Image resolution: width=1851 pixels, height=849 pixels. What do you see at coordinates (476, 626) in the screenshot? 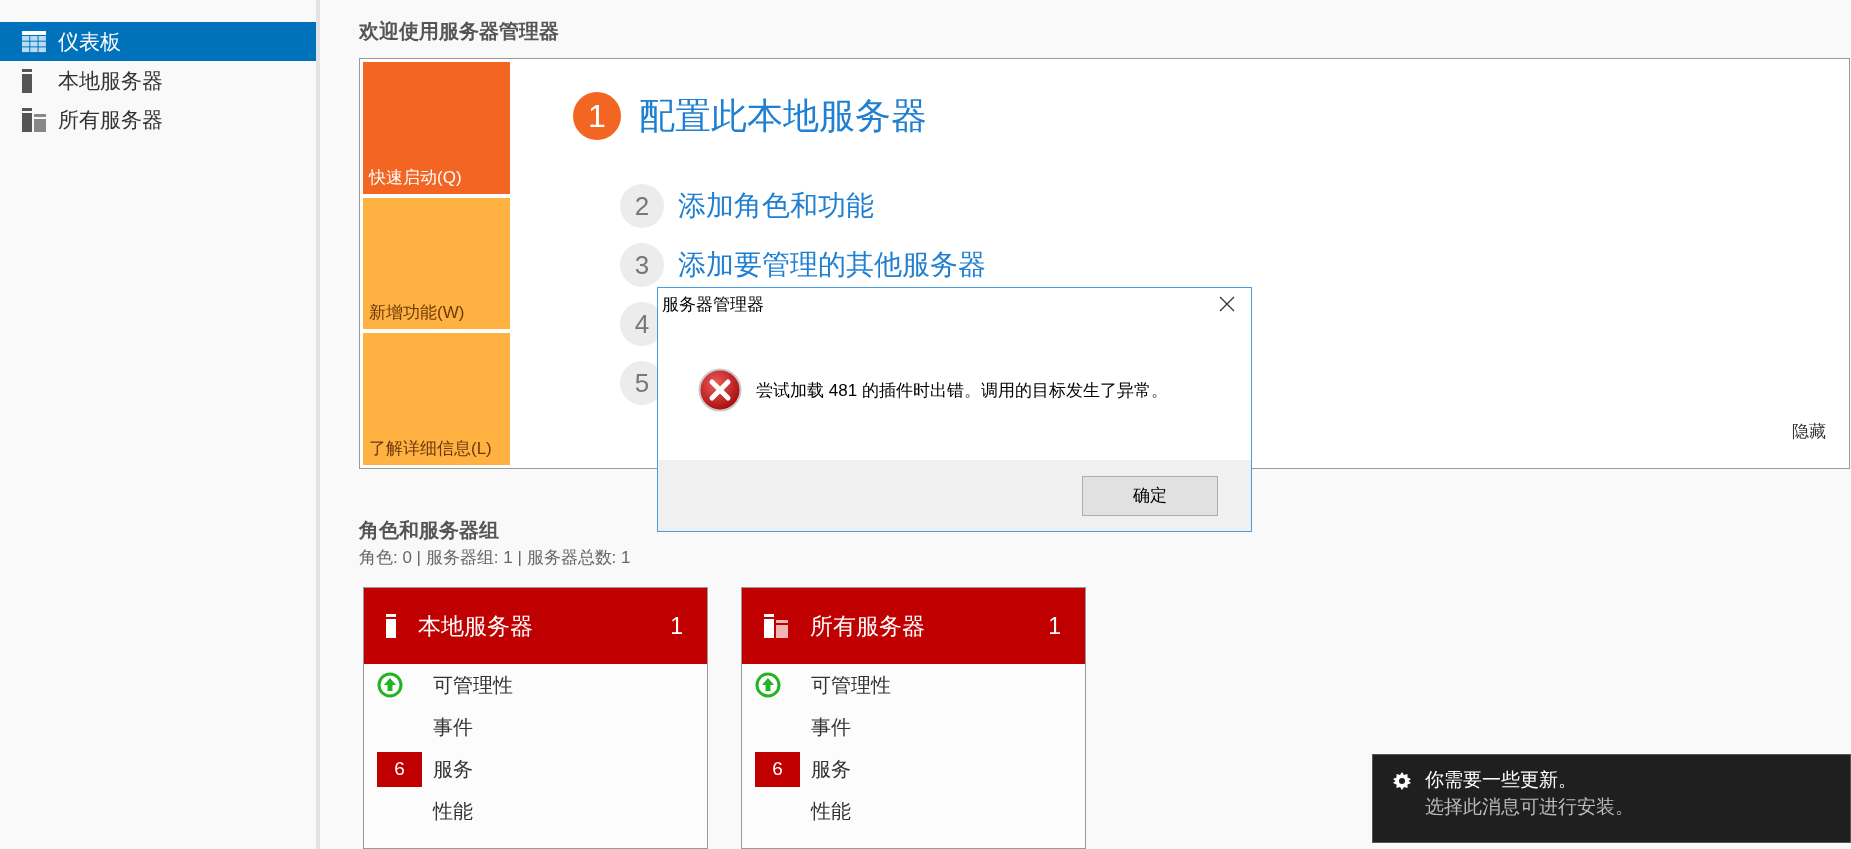
I see `card-title: 本地服务器` at bounding box center [476, 626].